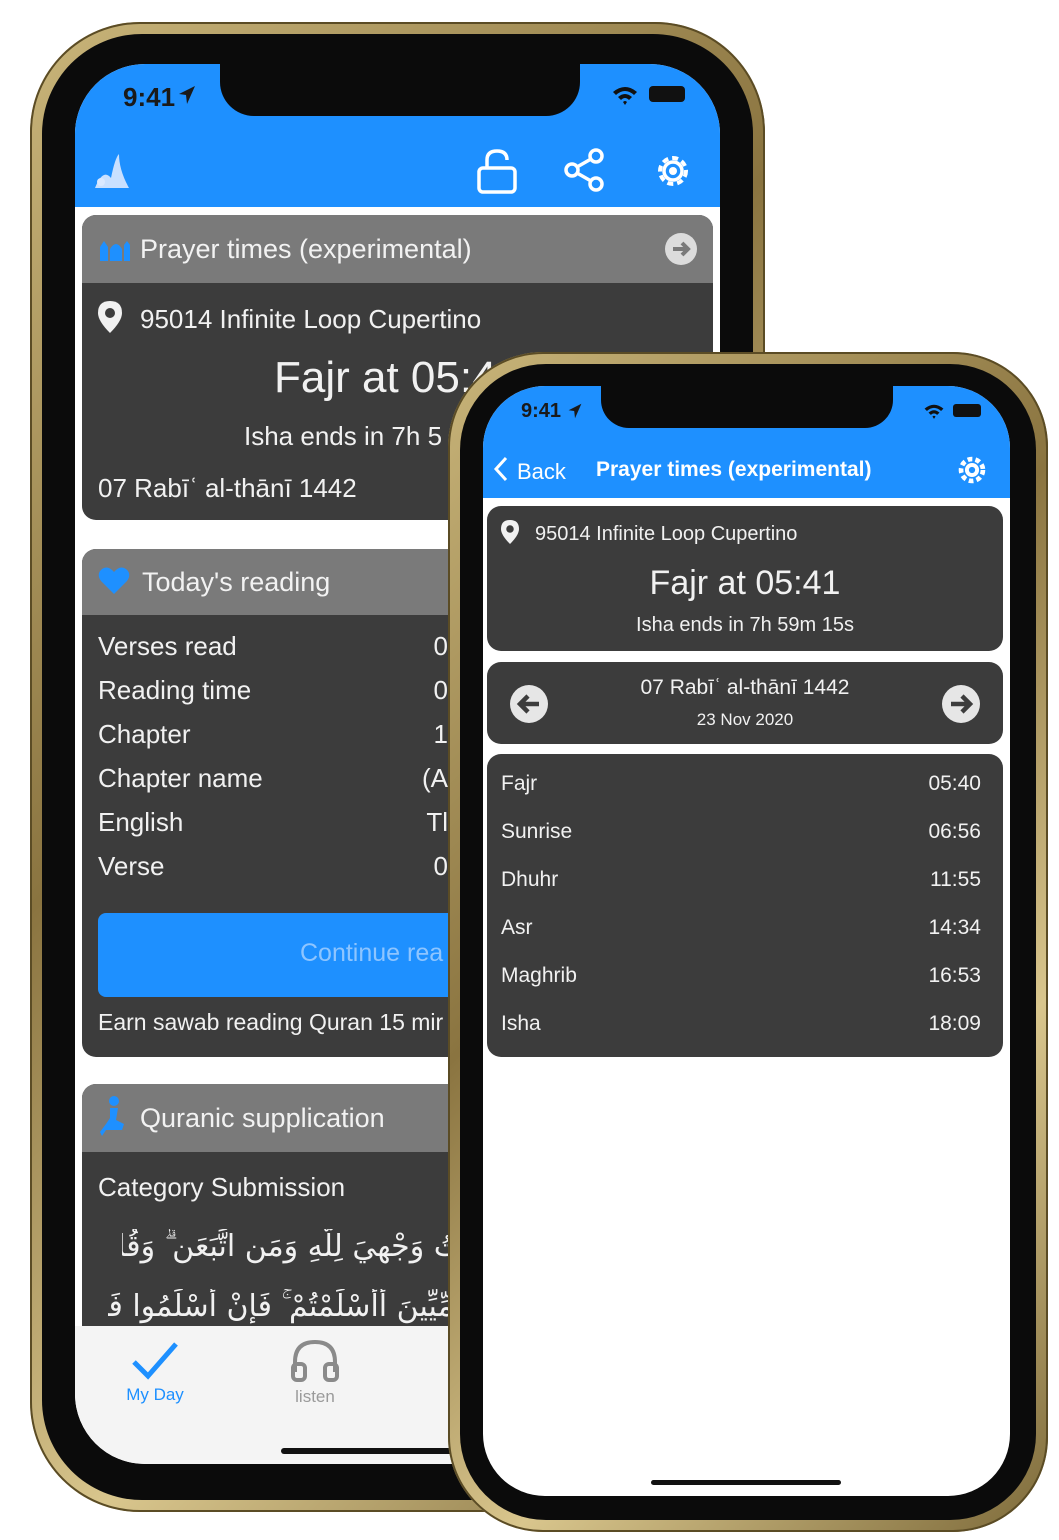  I want to click on date-navigator-card: 07 Rabīʿ al-thānī 1442 23 Nov 2020, so click(745, 703).